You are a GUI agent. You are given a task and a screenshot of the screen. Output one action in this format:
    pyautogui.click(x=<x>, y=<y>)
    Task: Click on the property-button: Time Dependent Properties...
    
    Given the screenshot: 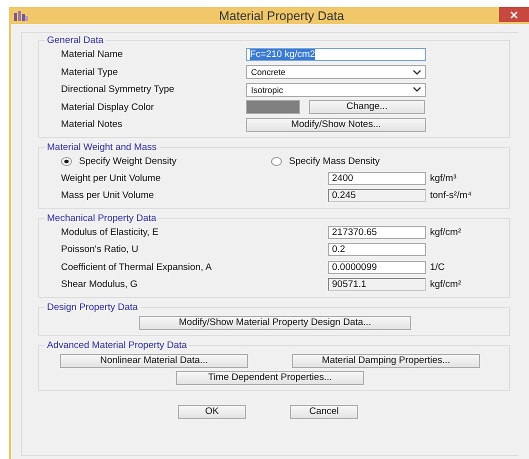 What is the action you would take?
    pyautogui.click(x=270, y=377)
    